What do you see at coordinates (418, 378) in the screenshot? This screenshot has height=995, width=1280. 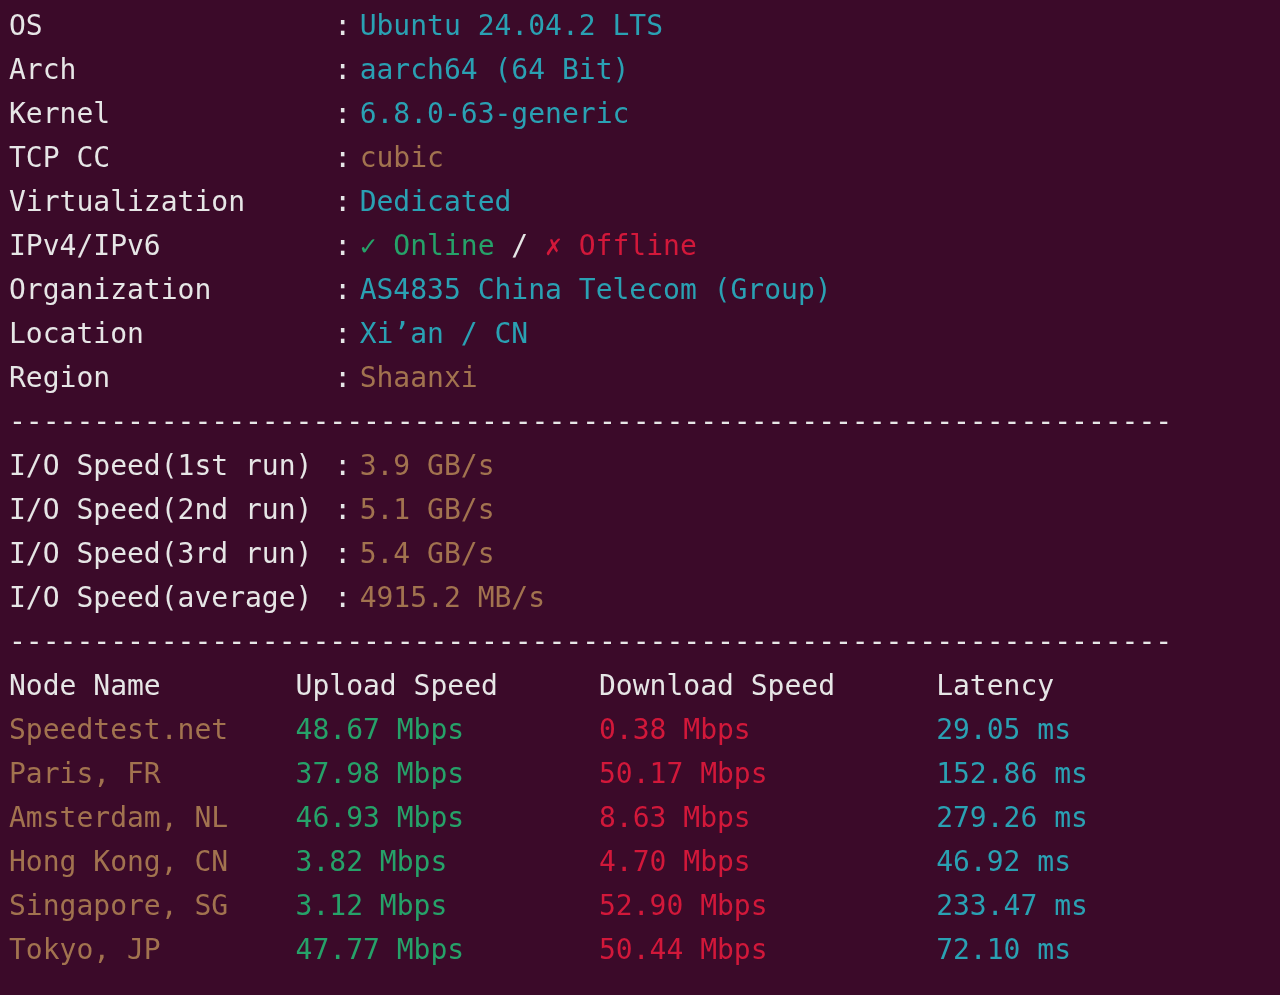 I see `info-value: Shaanxi` at bounding box center [418, 378].